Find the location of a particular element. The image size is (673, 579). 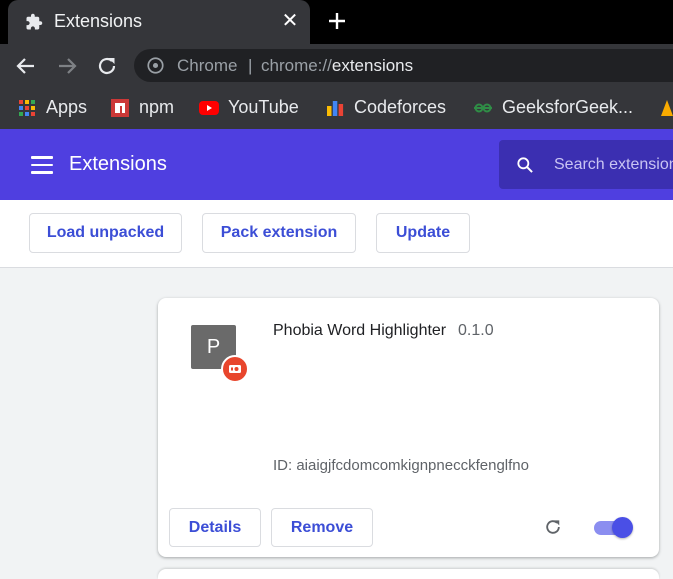

developer-toolbar: Load unpacked Pack extension Update is located at coordinates (336, 234).